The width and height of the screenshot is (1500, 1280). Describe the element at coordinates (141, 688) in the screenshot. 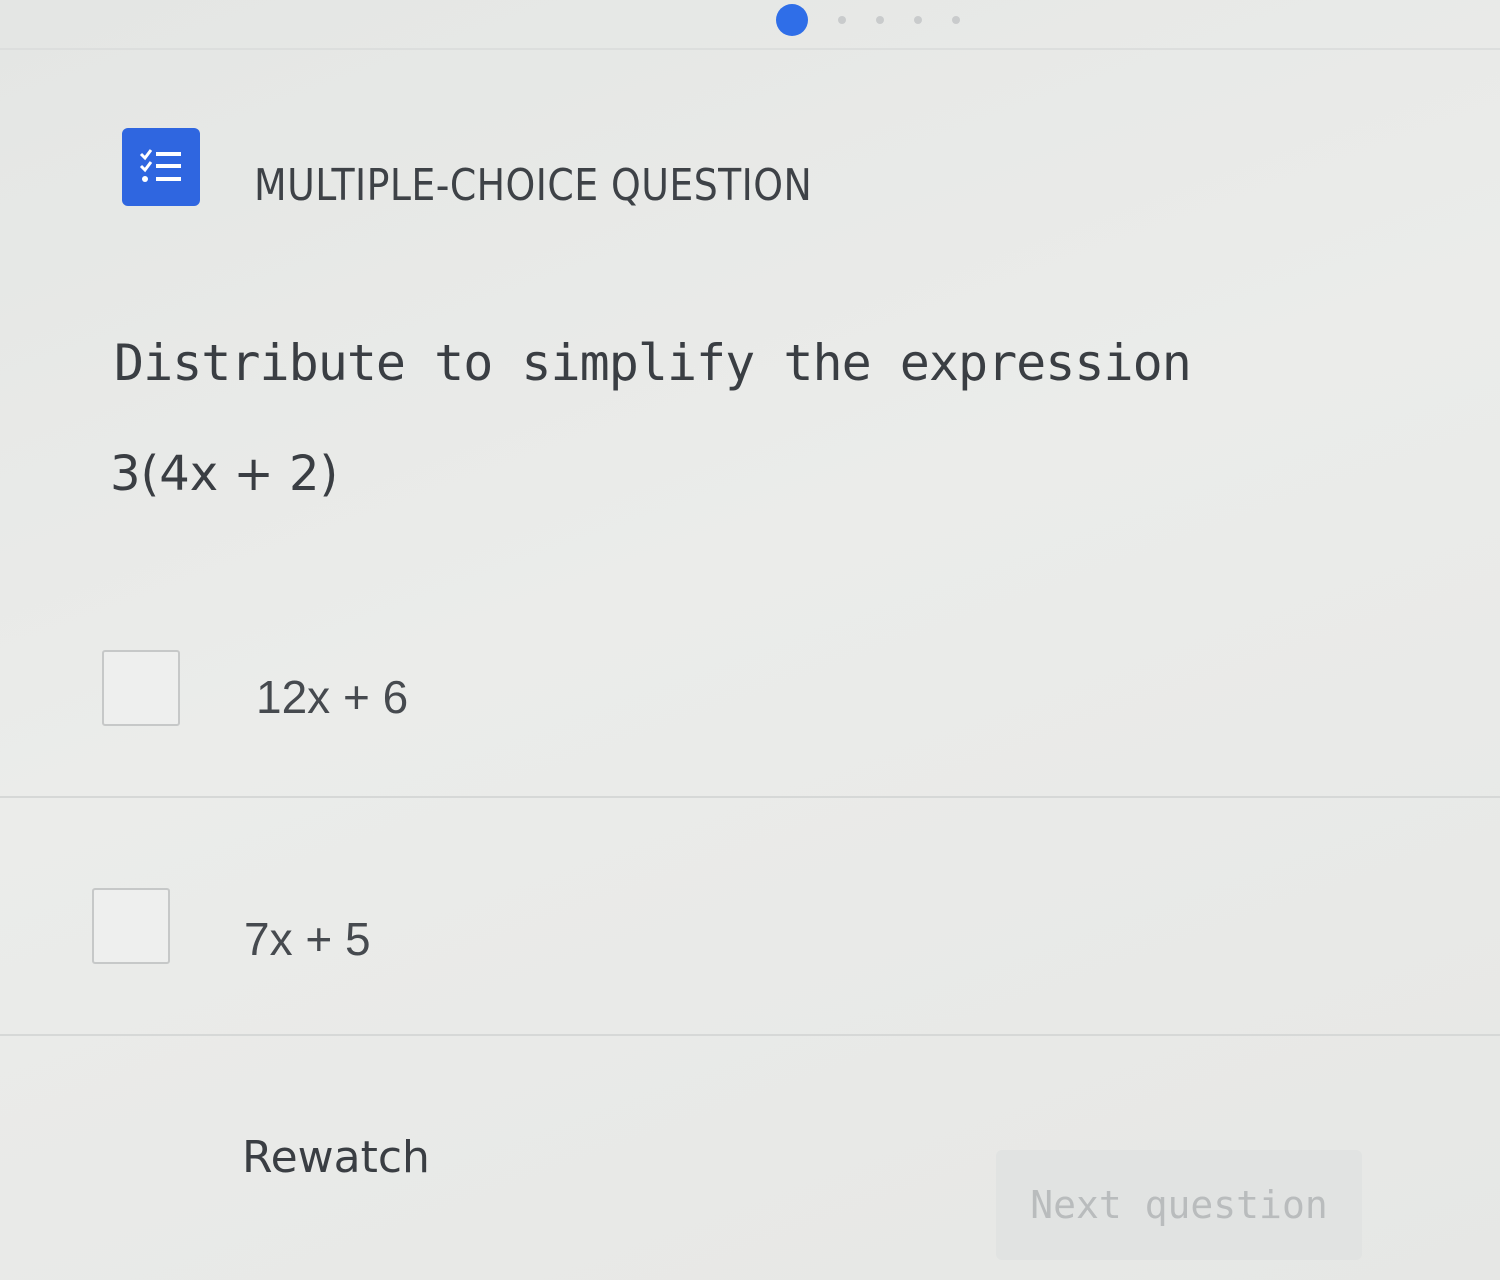

I see `option-1-checkbox` at that location.